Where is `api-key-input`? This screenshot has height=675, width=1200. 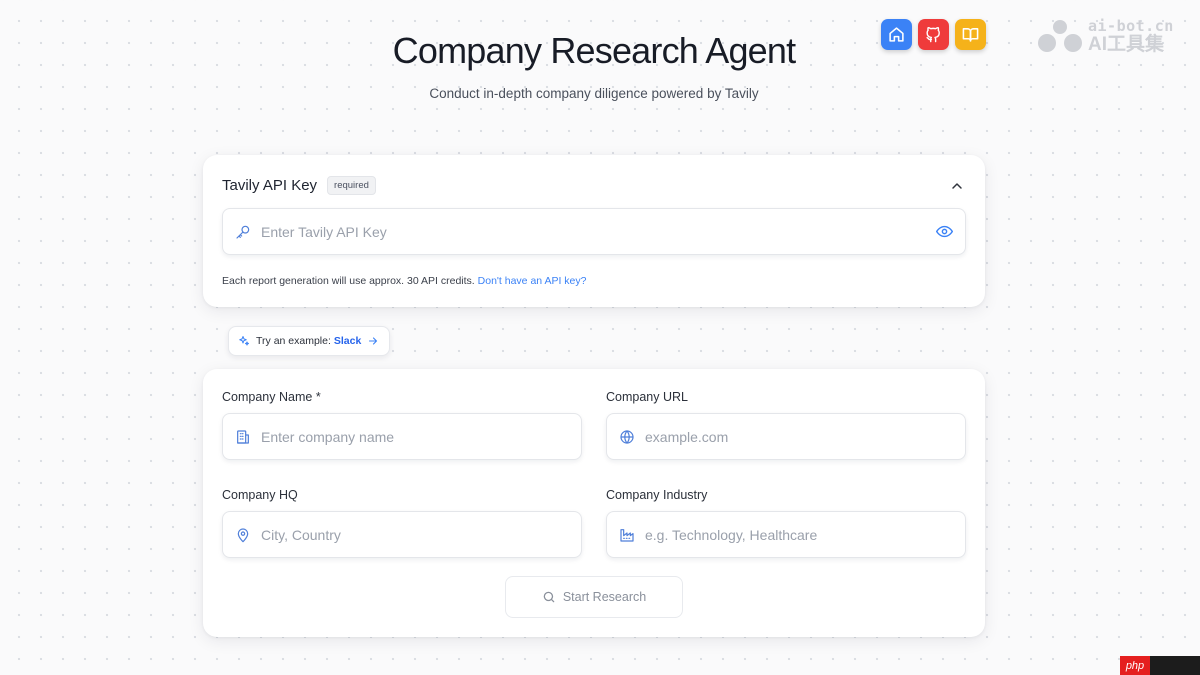
api-key-input is located at coordinates (598, 231).